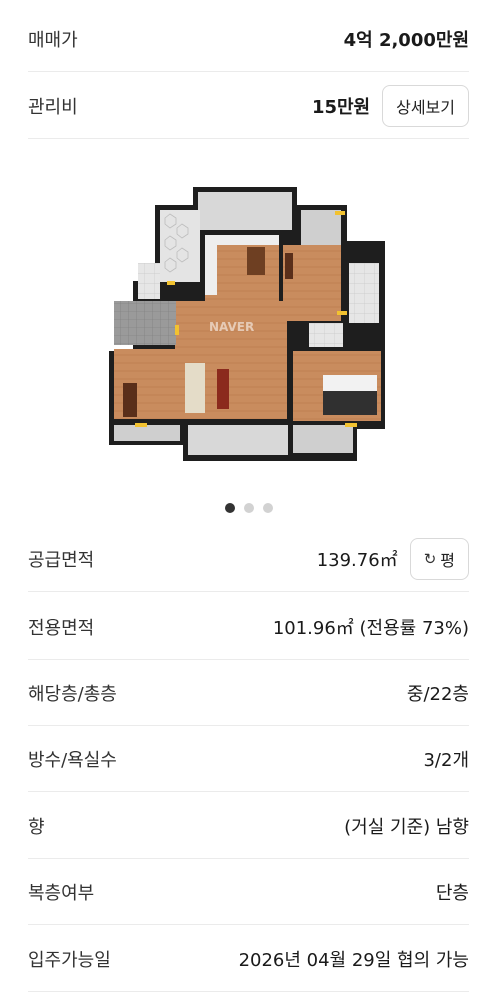 Image resolution: width=497 pixels, height=1000 pixels. I want to click on refresh-icon: ↻, so click(430, 558).